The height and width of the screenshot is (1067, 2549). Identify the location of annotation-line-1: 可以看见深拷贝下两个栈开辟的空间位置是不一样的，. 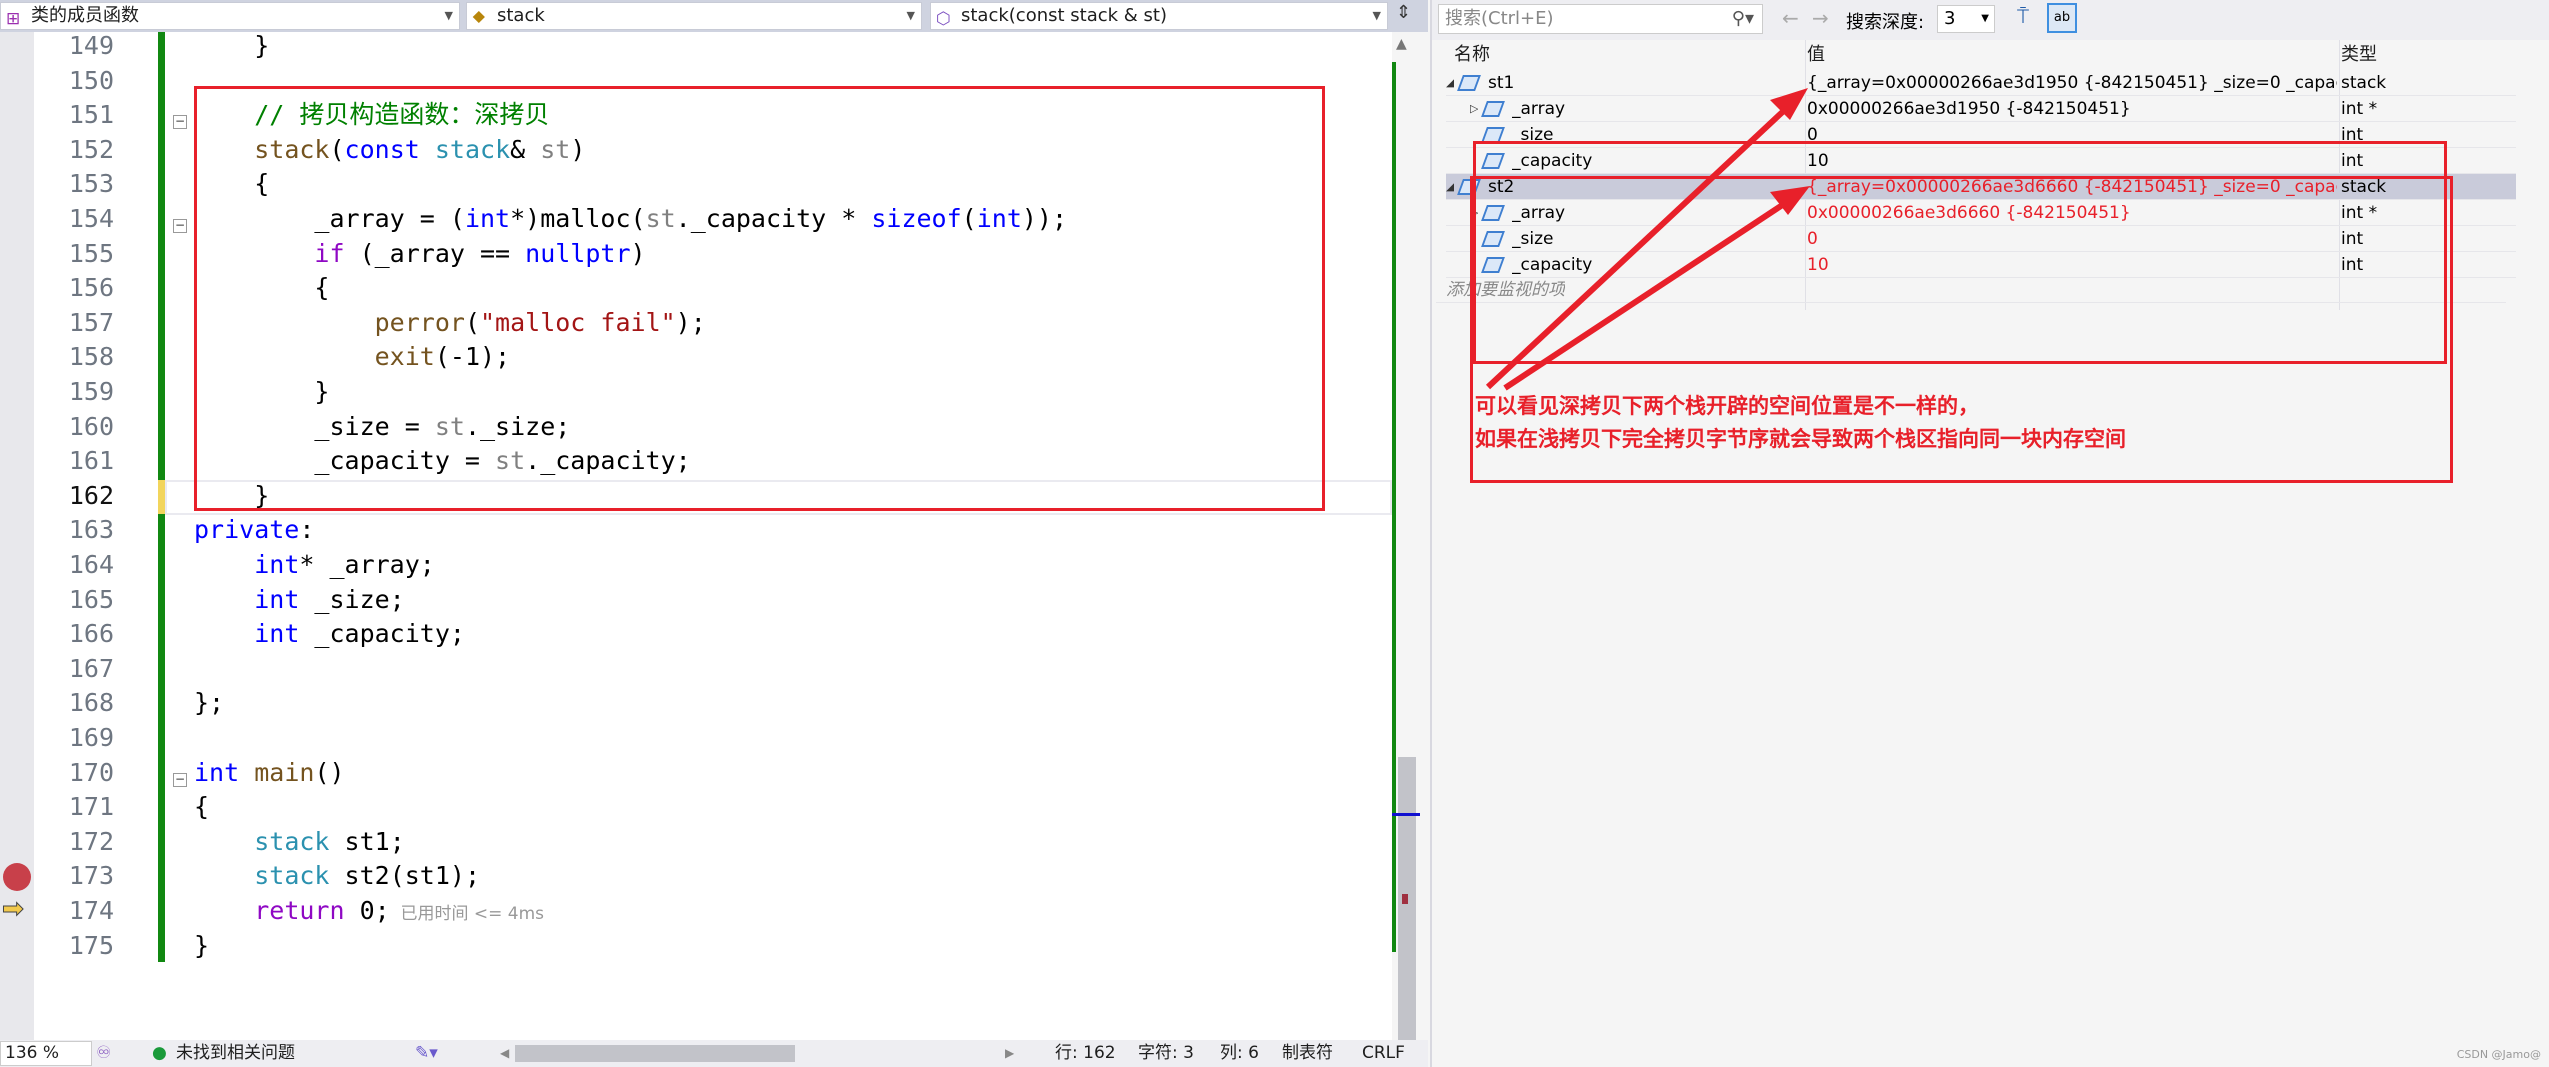
(1727, 406).